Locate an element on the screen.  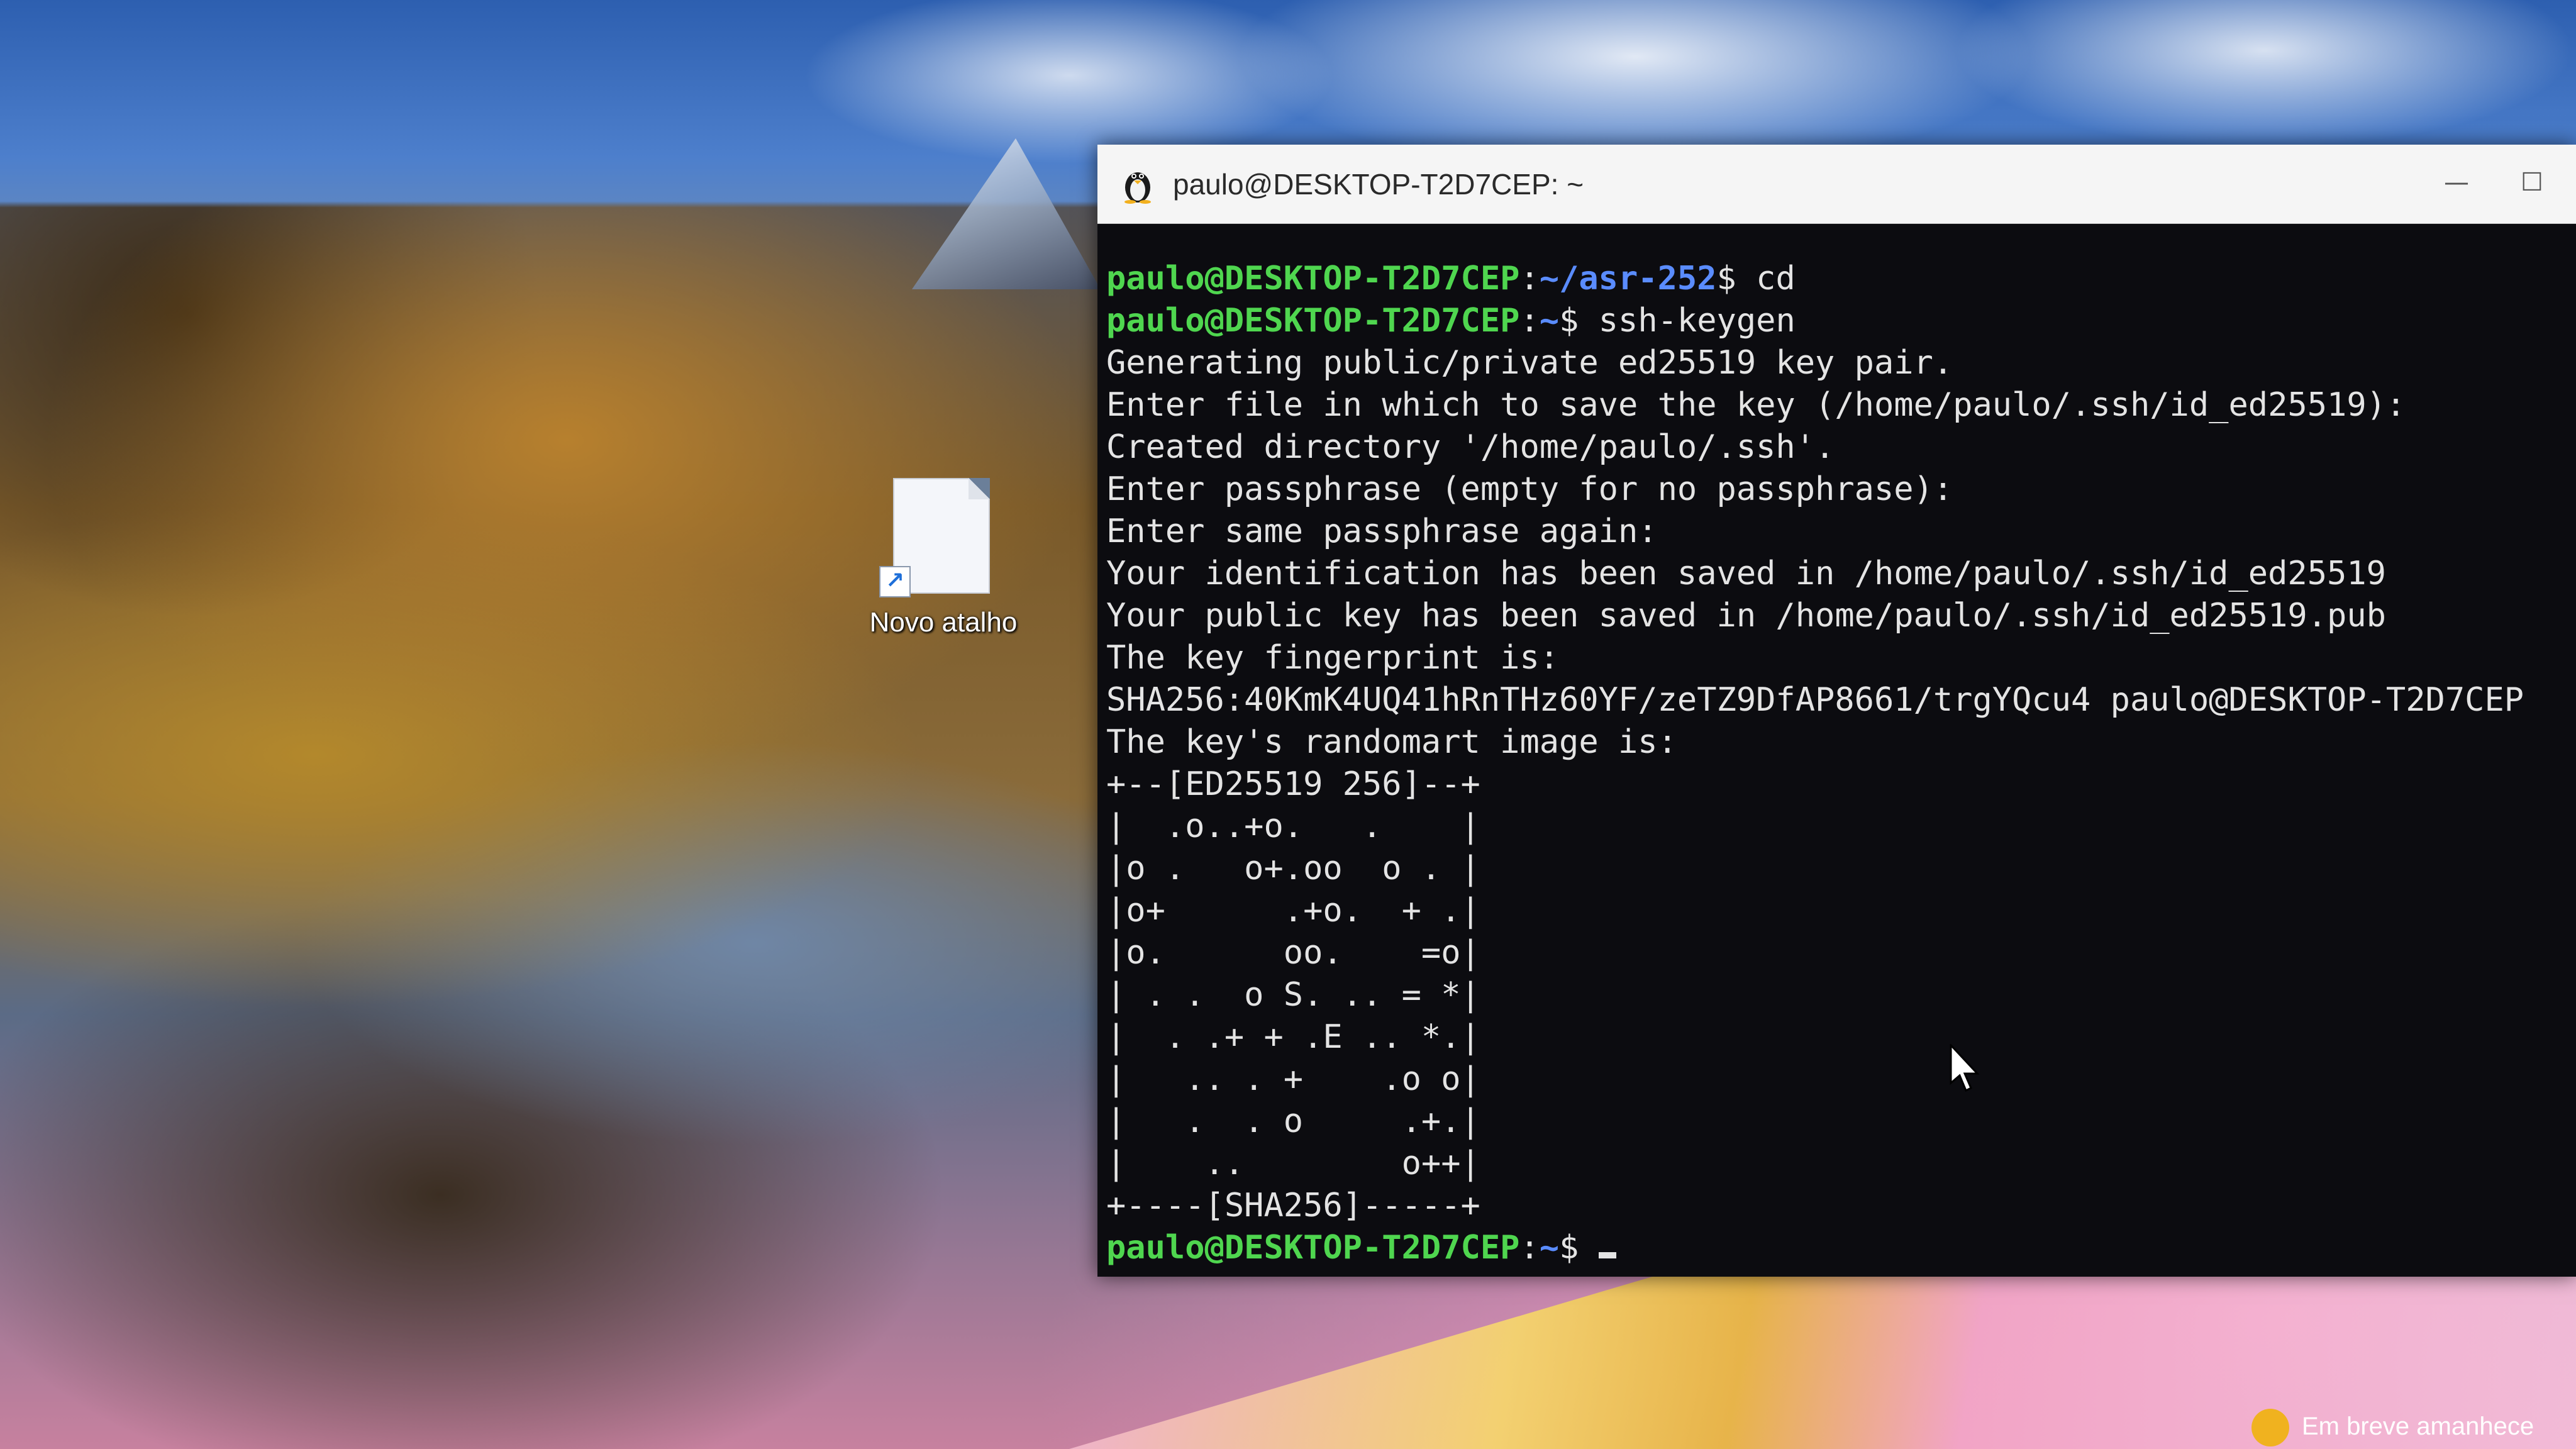
terminal-output-line: | .o..+o. . | is located at coordinates (1293, 826).